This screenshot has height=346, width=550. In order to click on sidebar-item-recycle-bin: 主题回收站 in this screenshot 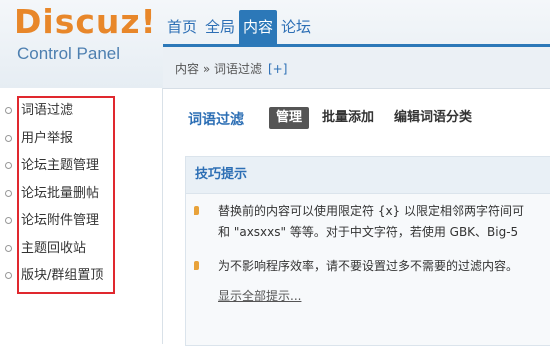, I will do `click(51, 250)`.